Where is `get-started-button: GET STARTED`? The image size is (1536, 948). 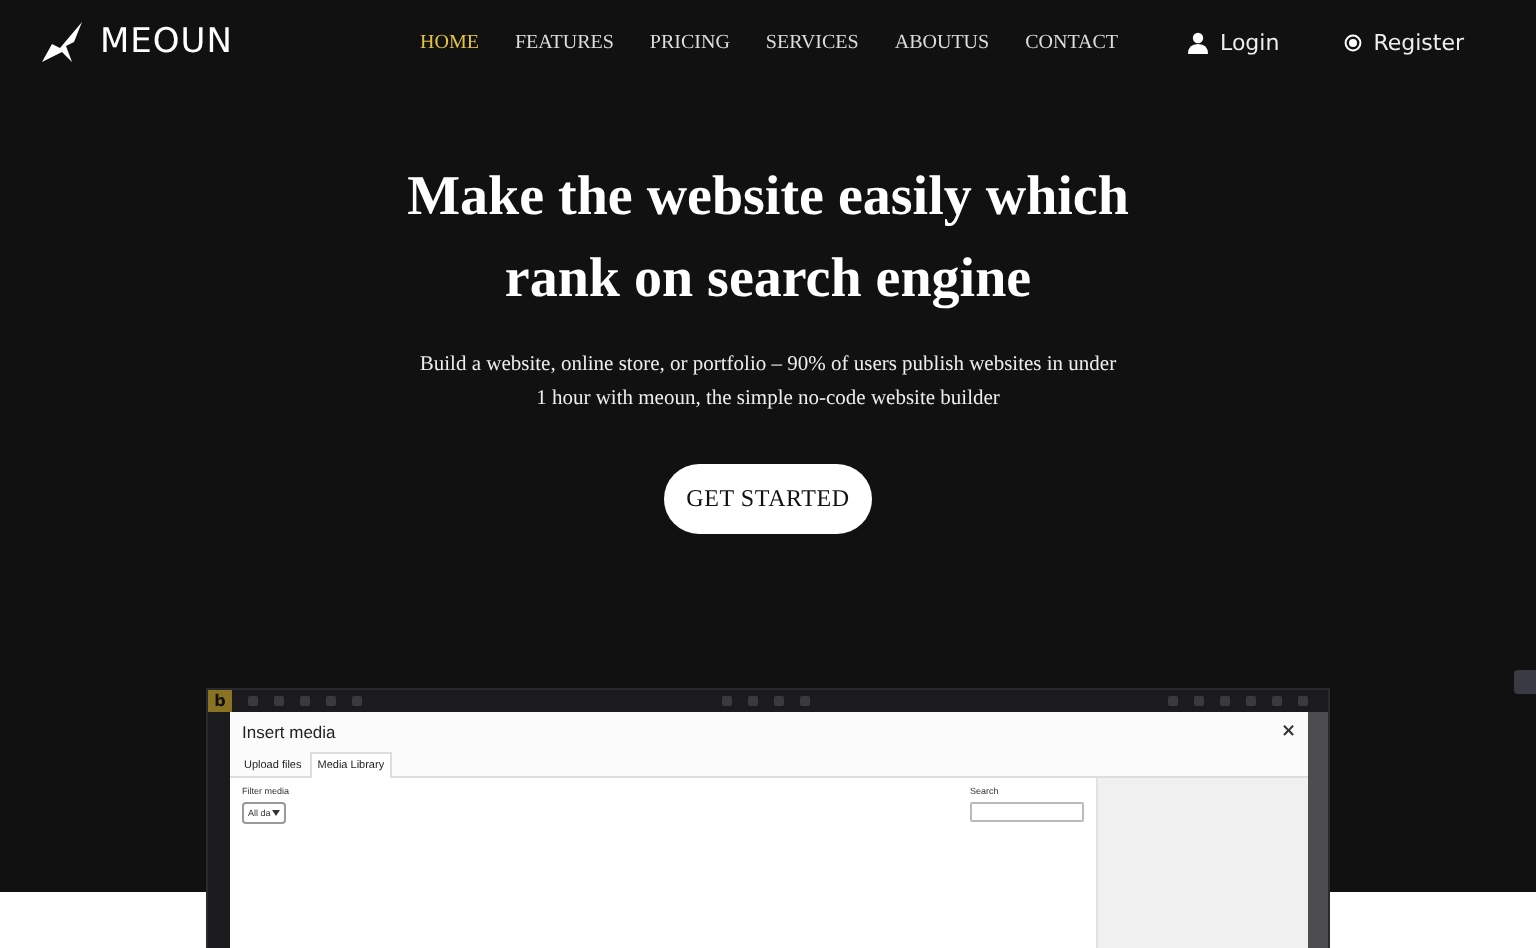 get-started-button: GET STARTED is located at coordinates (768, 499).